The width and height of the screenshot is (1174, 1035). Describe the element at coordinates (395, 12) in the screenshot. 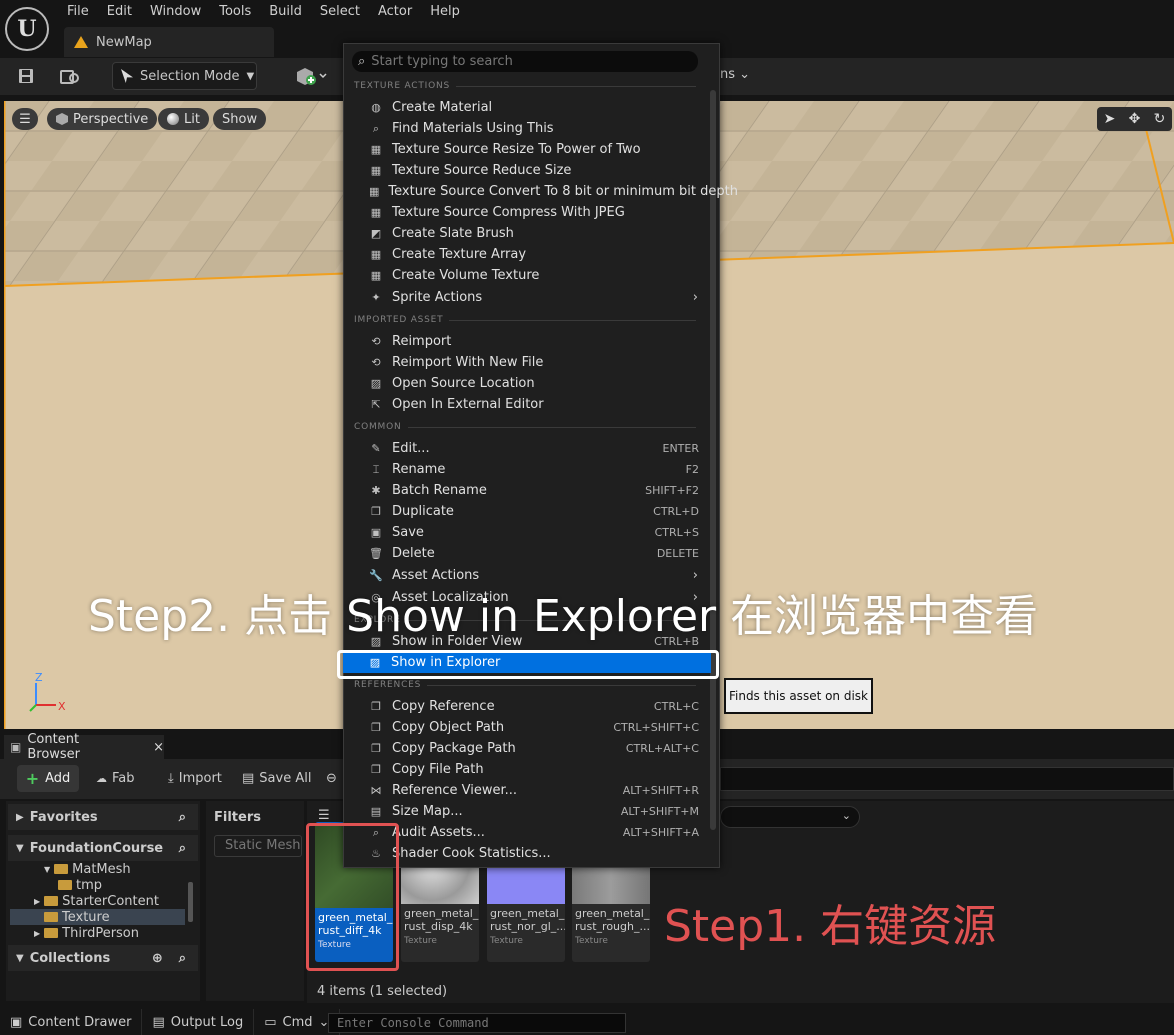

I see `menu-actor: Actor` at that location.